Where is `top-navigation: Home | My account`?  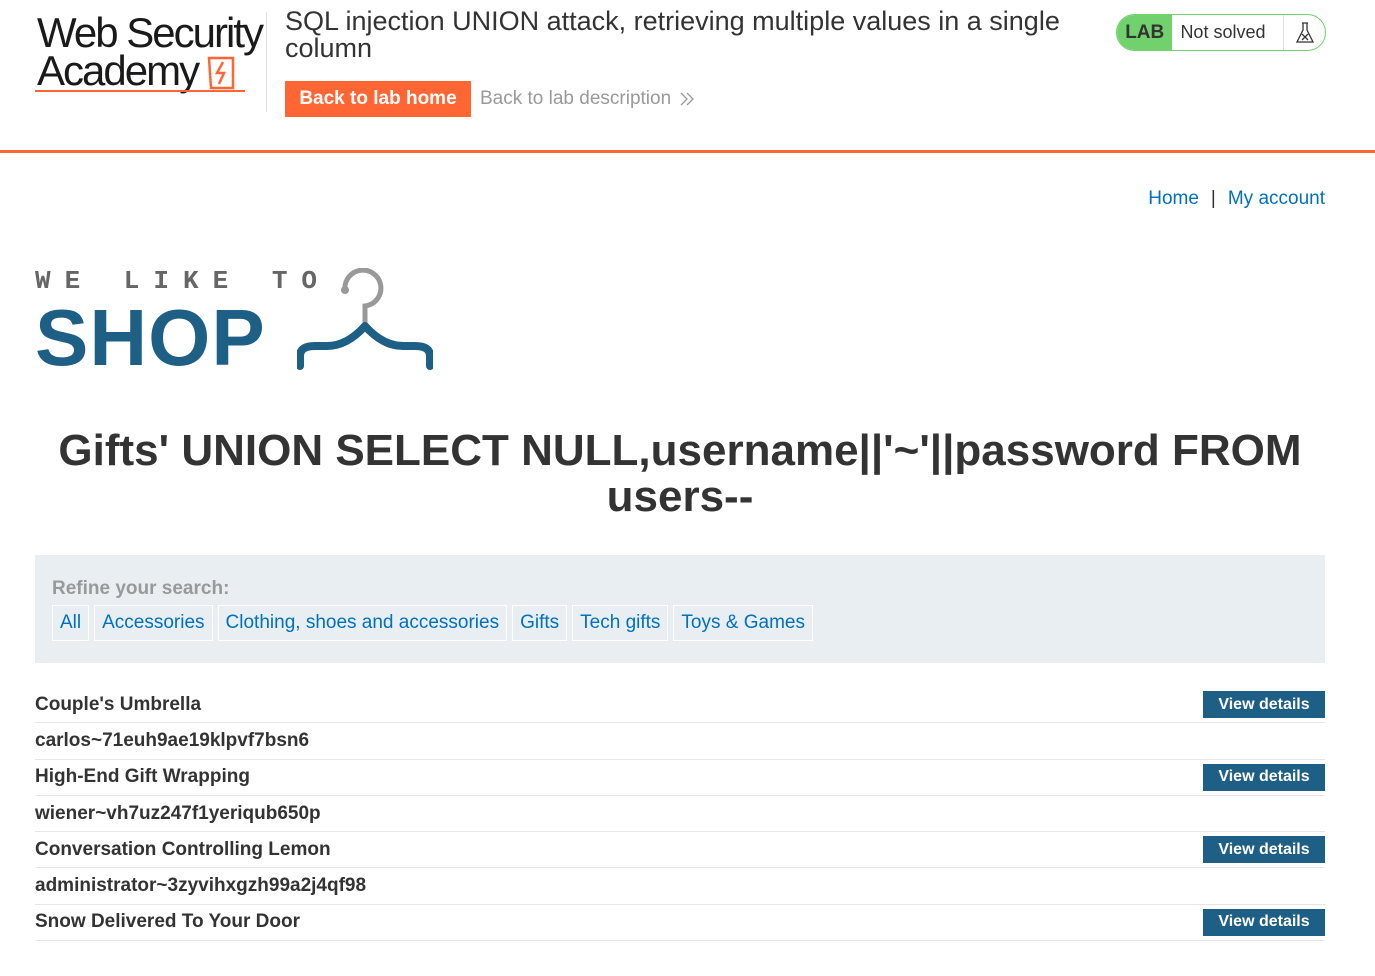
top-navigation: Home | My account is located at coordinates (1236, 199).